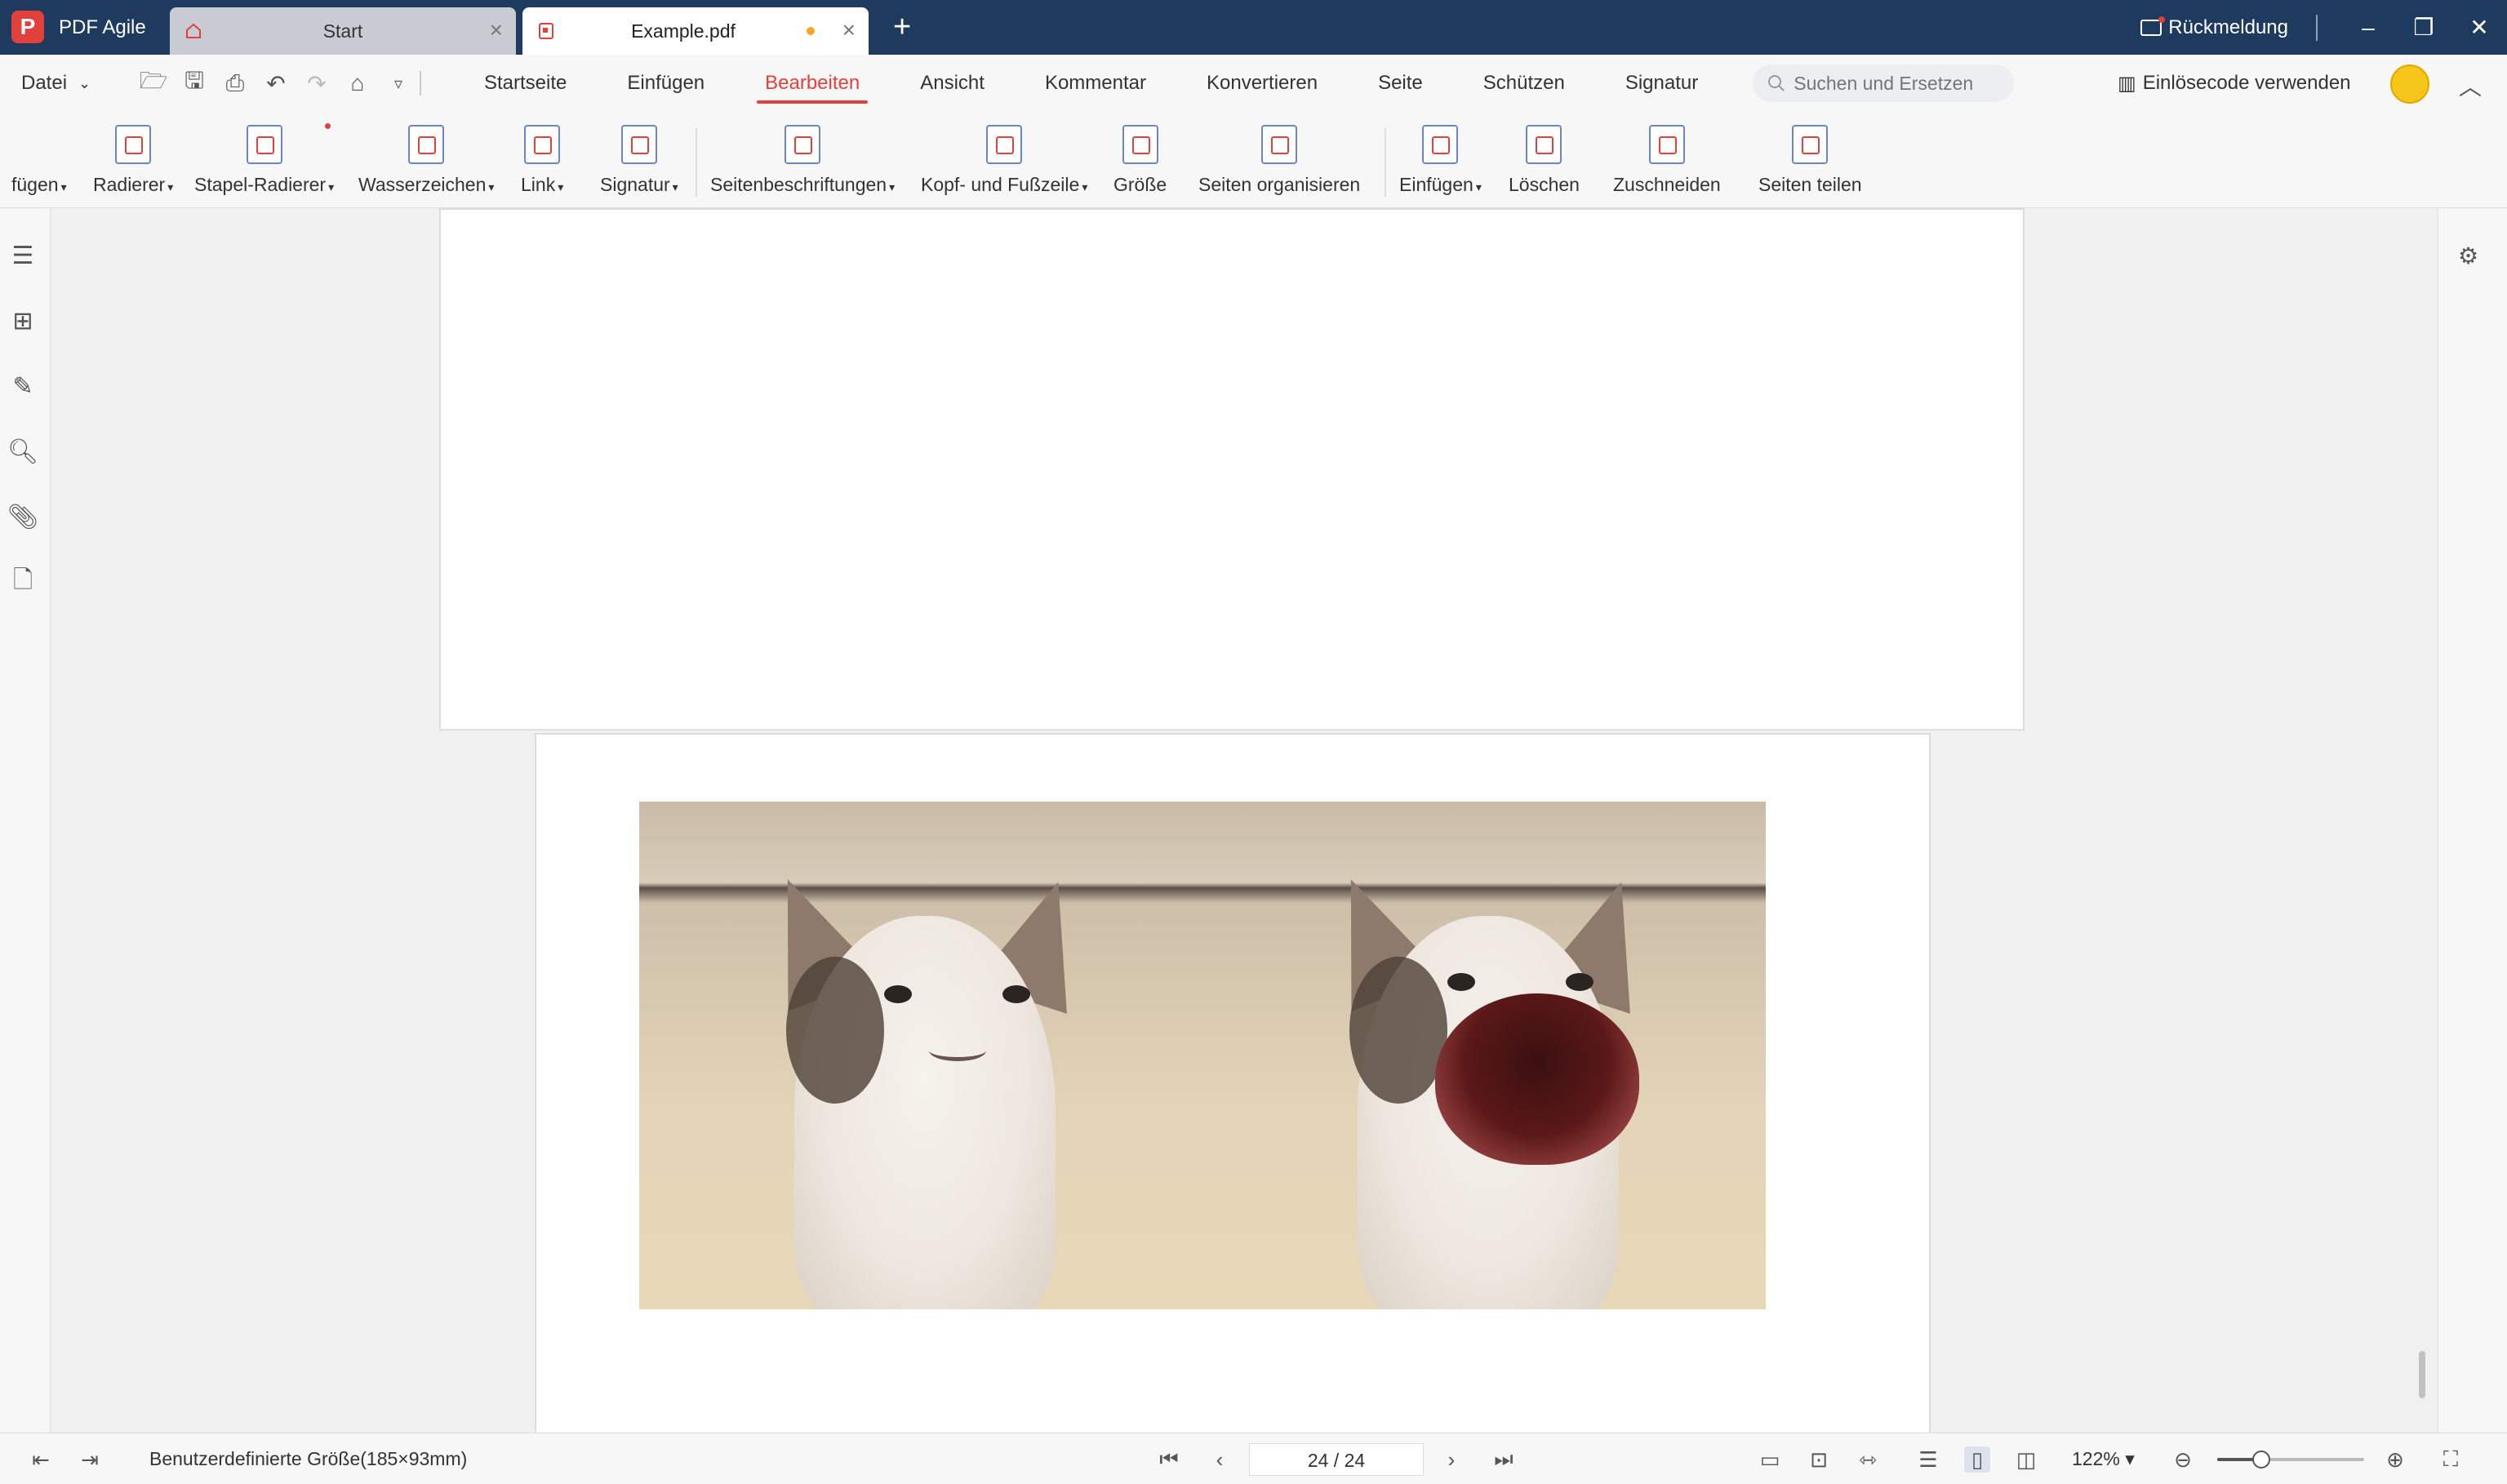  Describe the element at coordinates (1667, 160) in the screenshot. I see `ribbon-zuschneiden: Zuschneiden` at that location.